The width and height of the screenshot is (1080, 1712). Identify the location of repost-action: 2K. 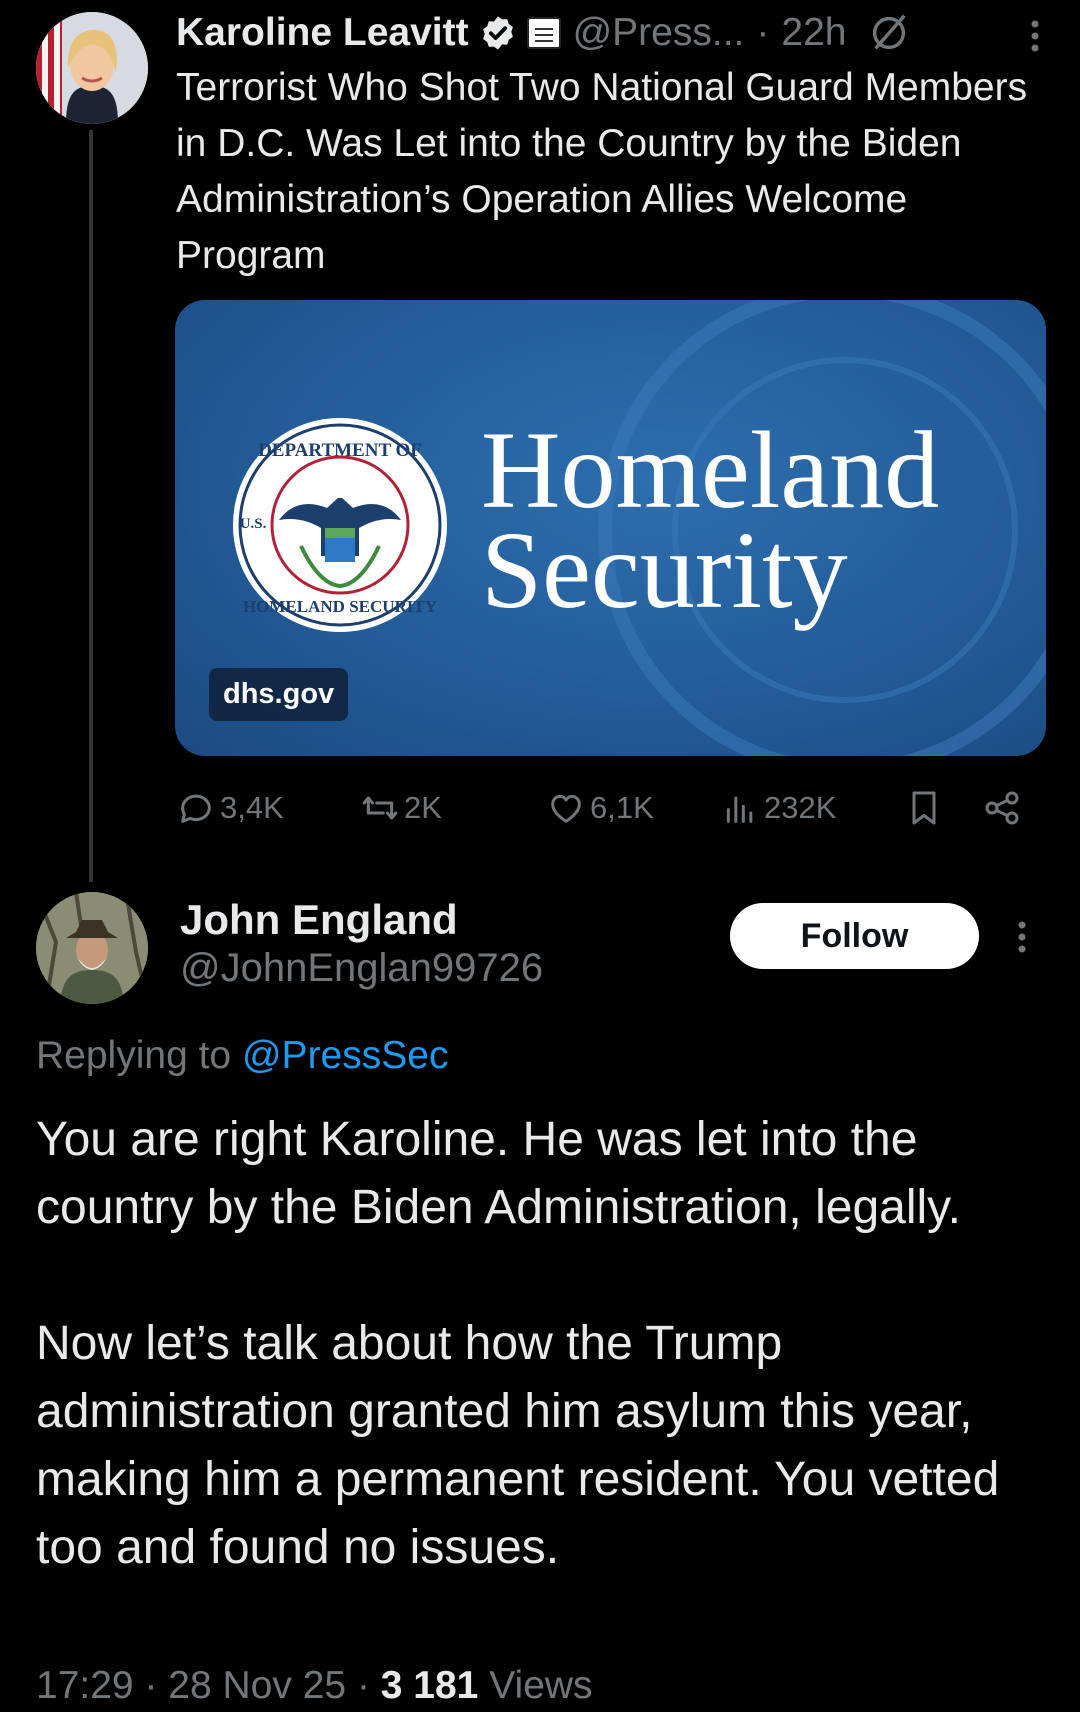
(401, 808).